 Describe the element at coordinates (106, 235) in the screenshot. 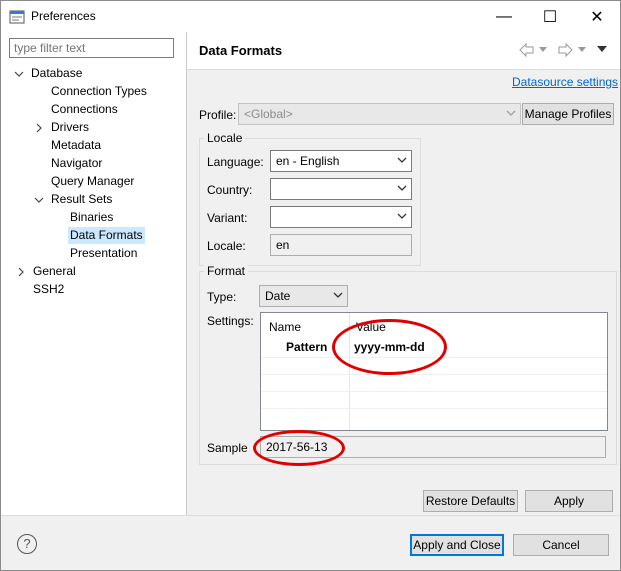

I see `tree-item-data-formats: Data Formats` at that location.